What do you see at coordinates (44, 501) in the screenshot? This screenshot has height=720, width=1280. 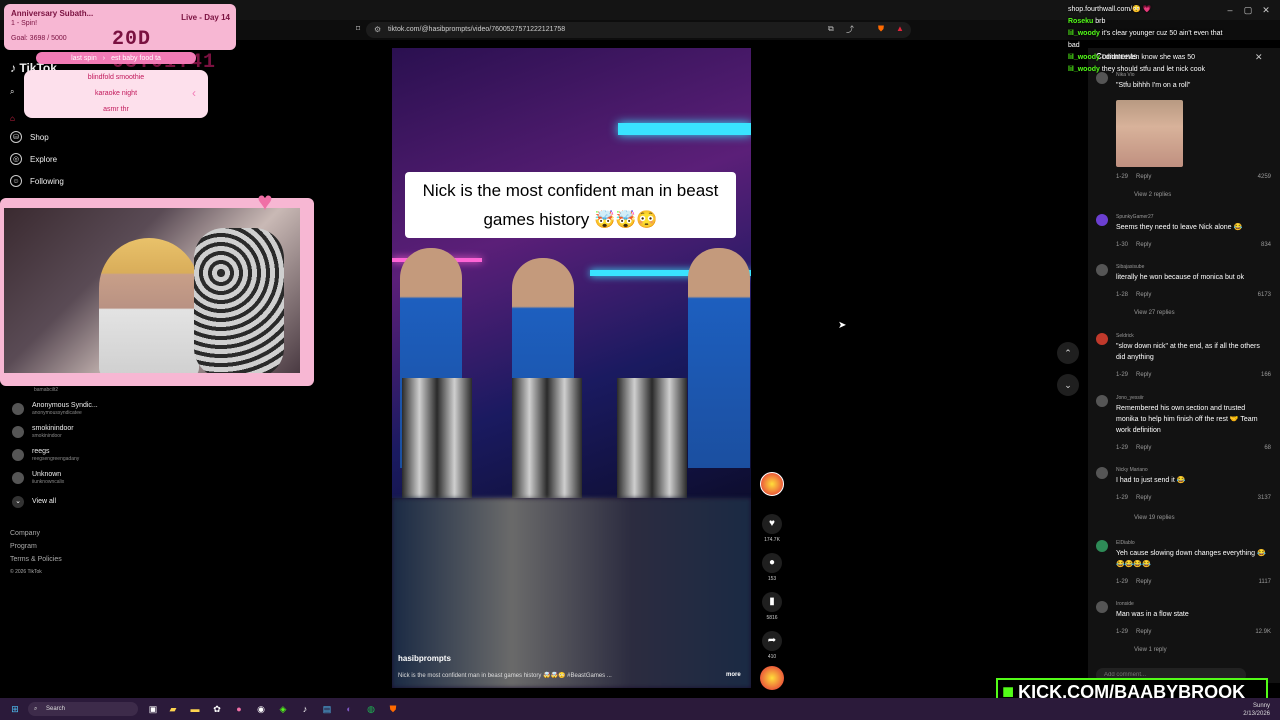 I see `view-all-label: View all` at bounding box center [44, 501].